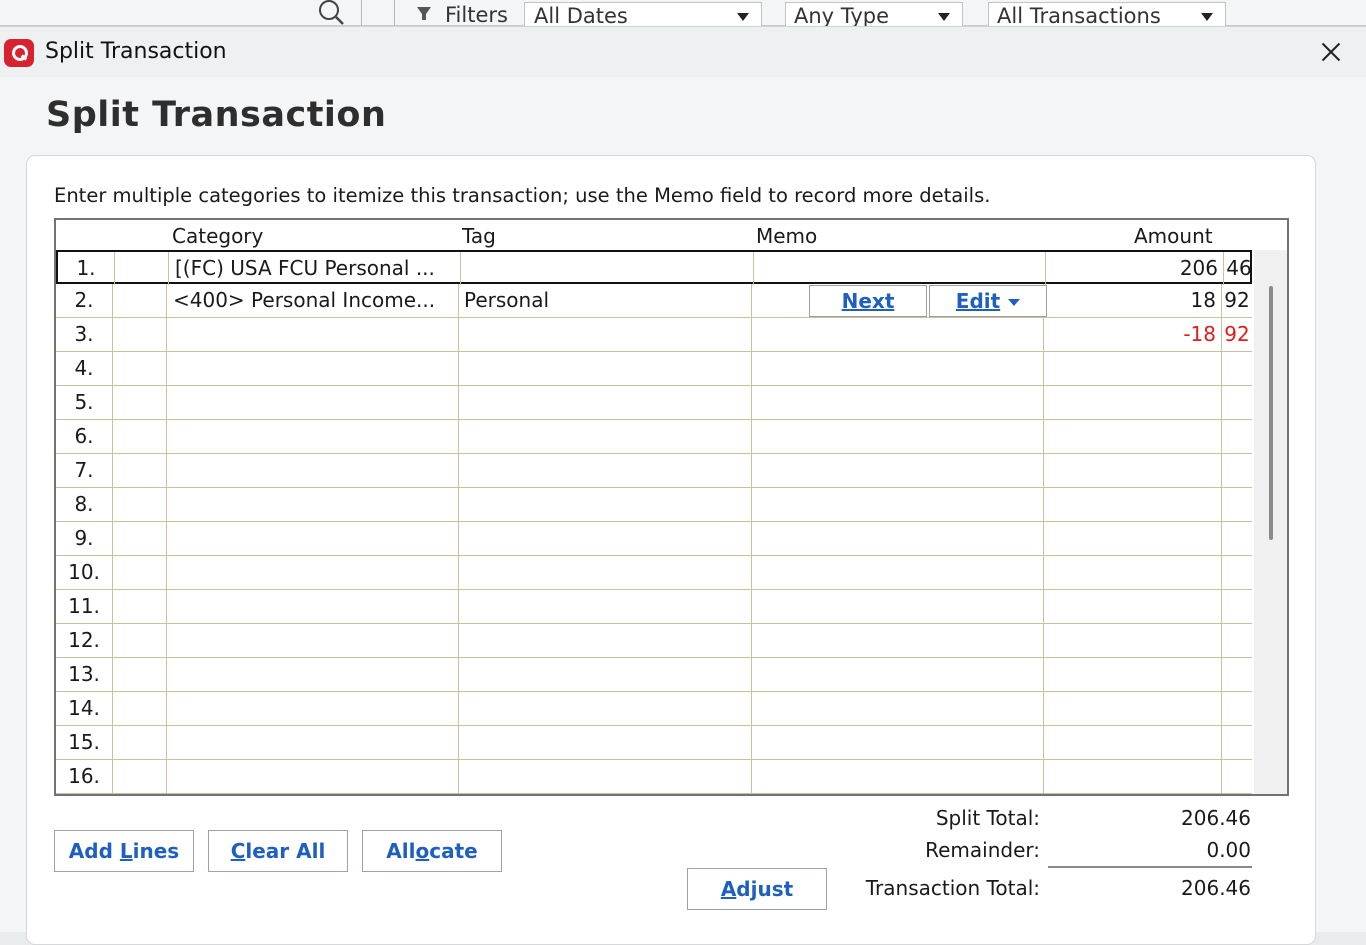 This screenshot has height=945, width=1366. I want to click on table-row: 10., so click(654, 573).